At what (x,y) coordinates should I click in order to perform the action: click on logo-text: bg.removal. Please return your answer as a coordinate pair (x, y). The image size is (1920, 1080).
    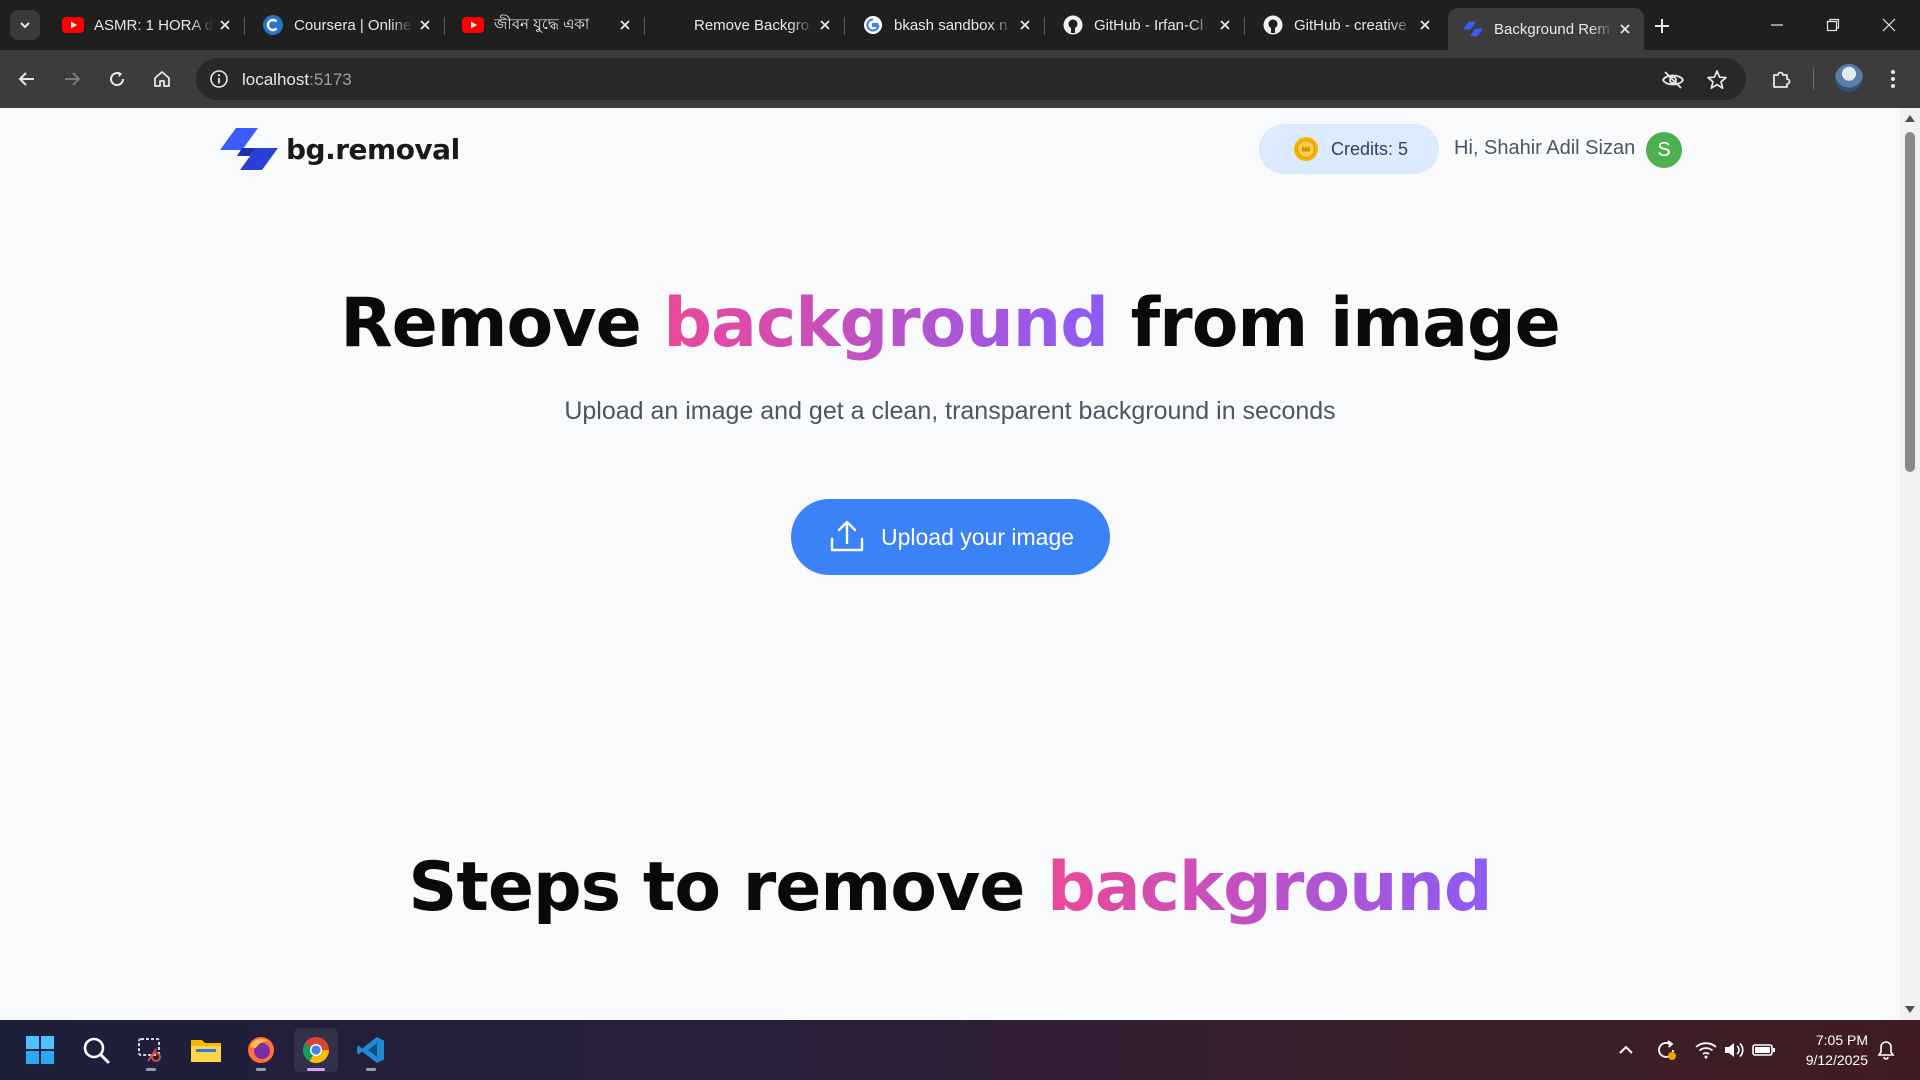
    Looking at the image, I should click on (373, 149).